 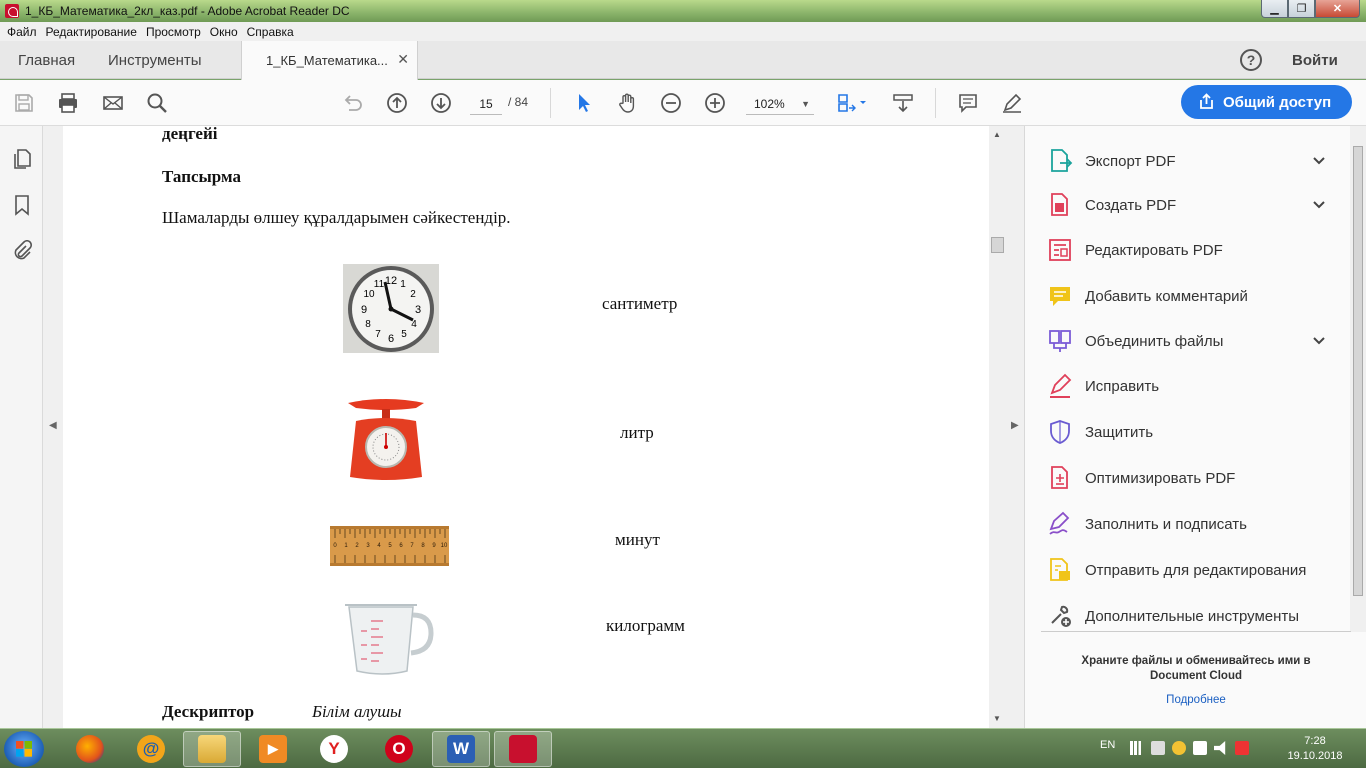 What do you see at coordinates (1060, 569) in the screenshot?
I see `send-review-icon` at bounding box center [1060, 569].